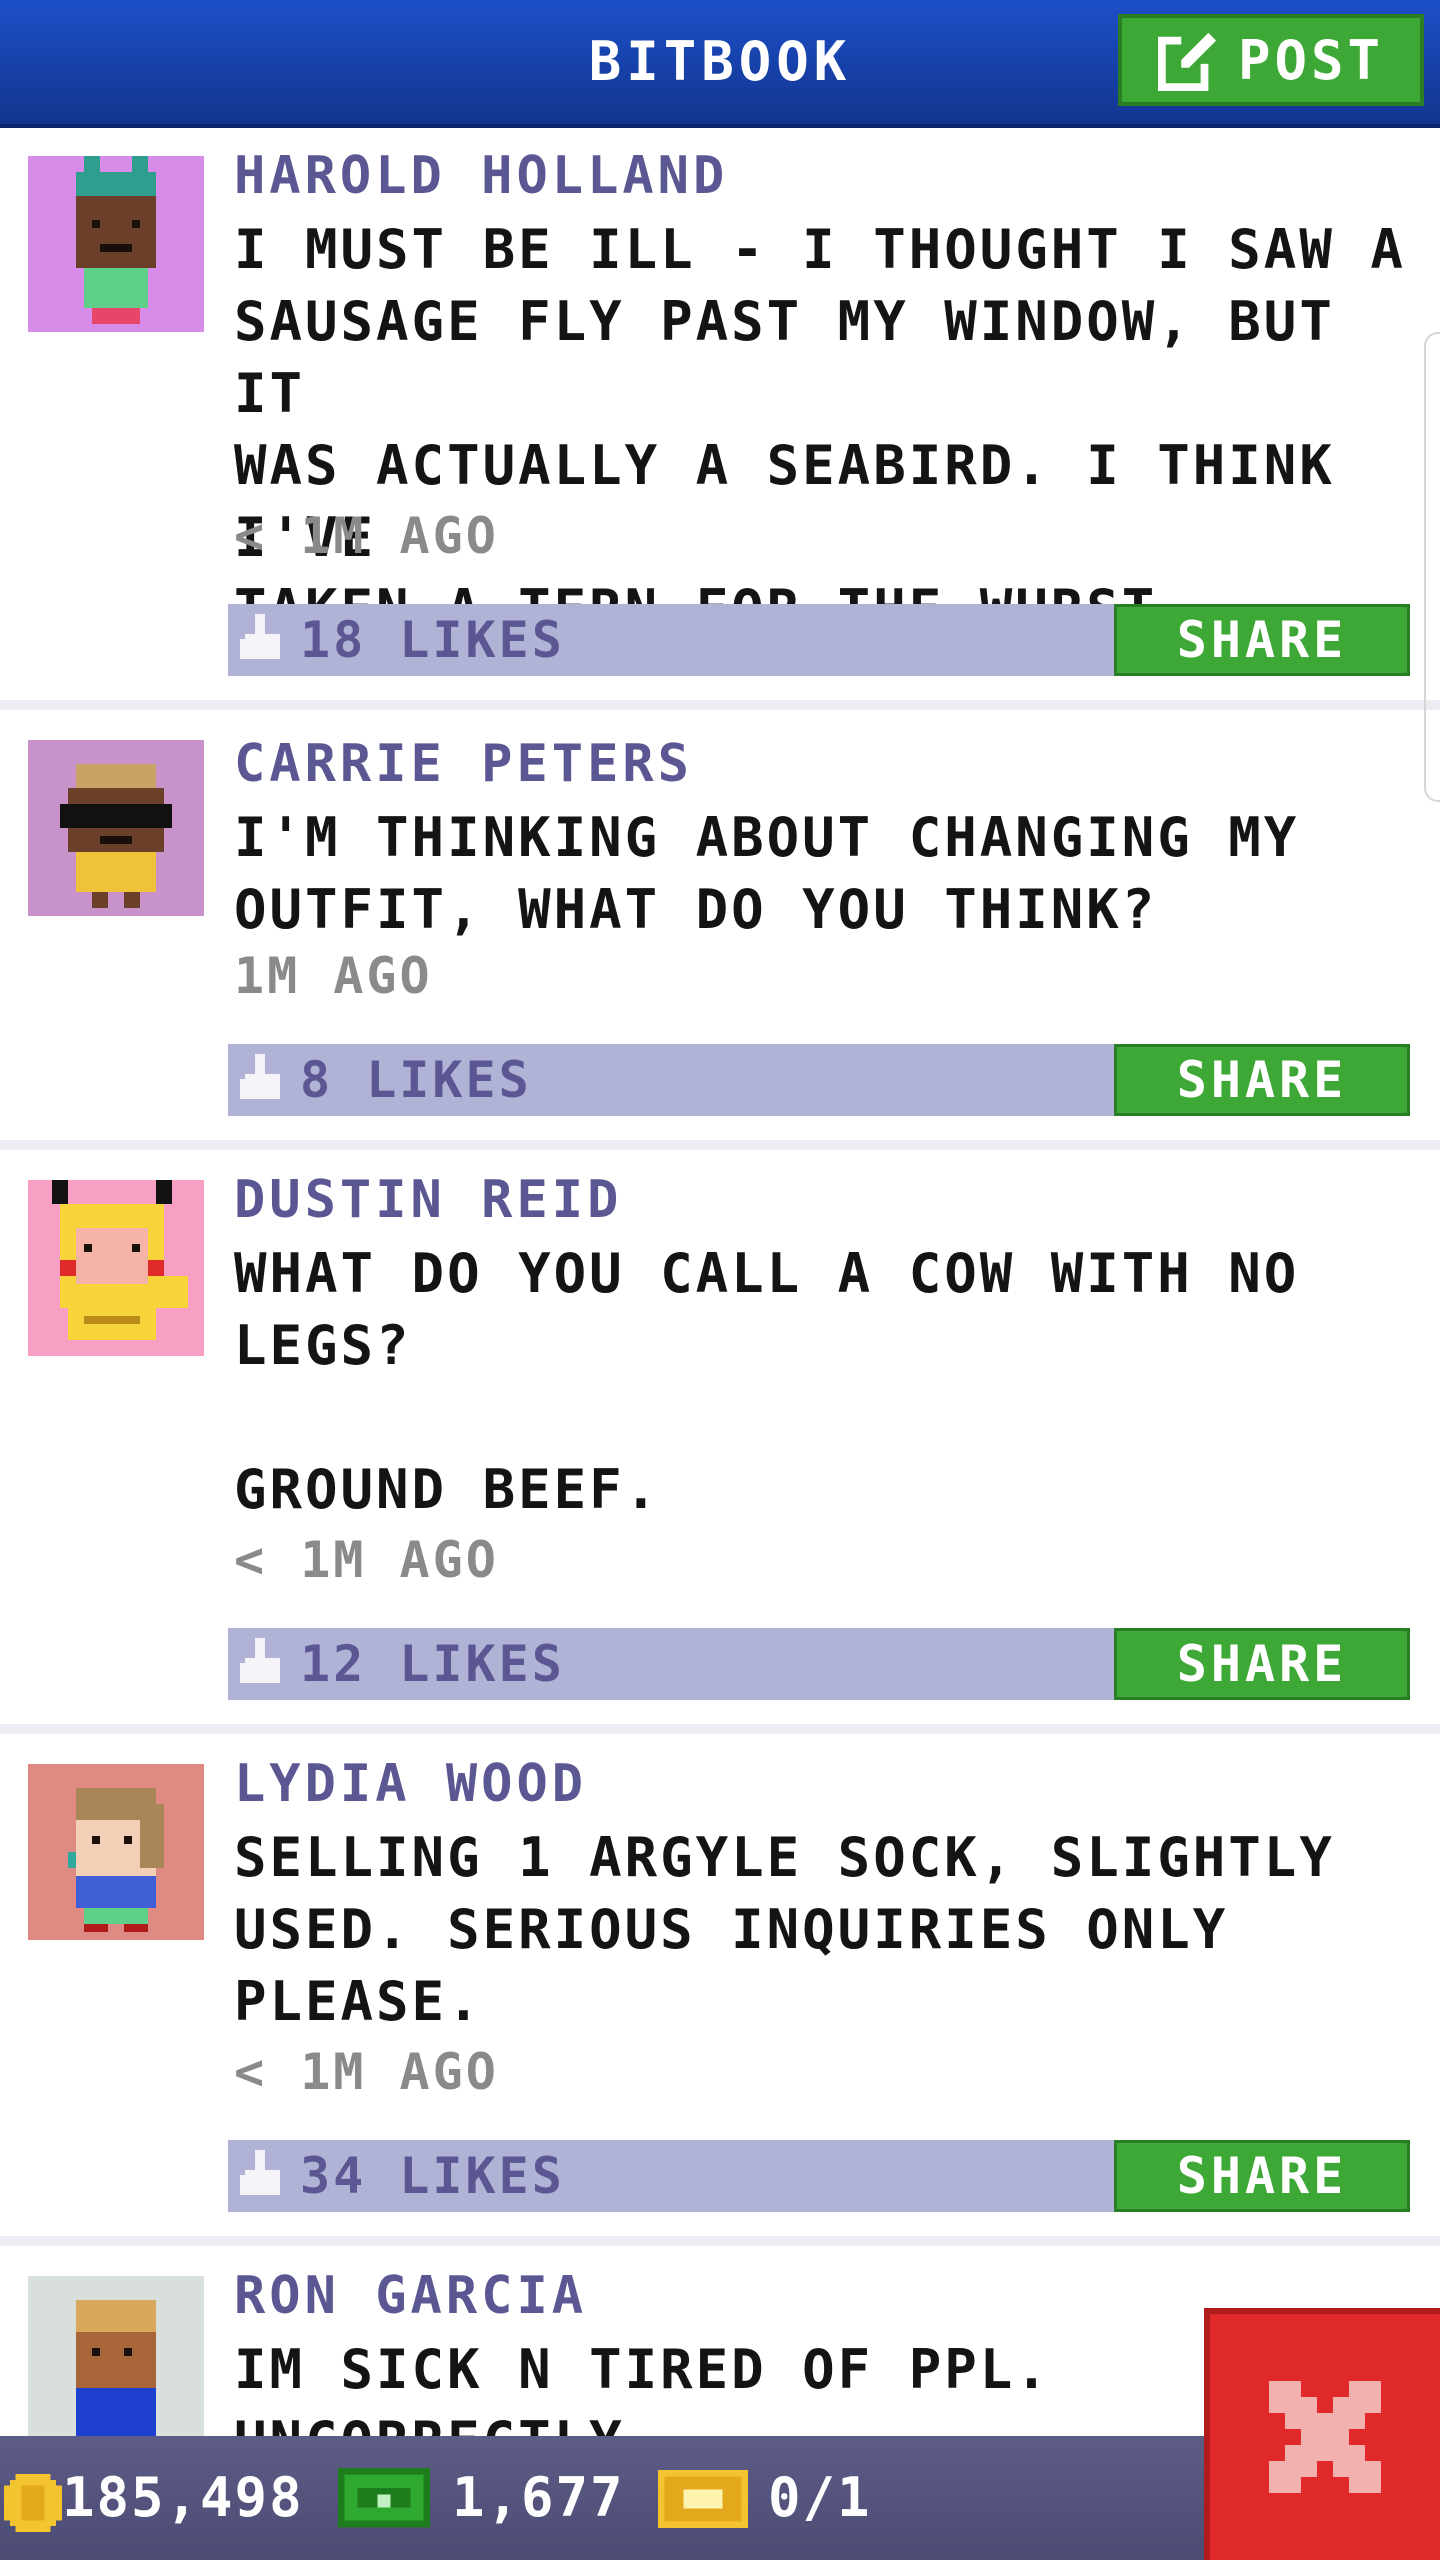 This screenshot has width=1440, height=2560. What do you see at coordinates (1325, 2437) in the screenshot?
I see `close-icon` at bounding box center [1325, 2437].